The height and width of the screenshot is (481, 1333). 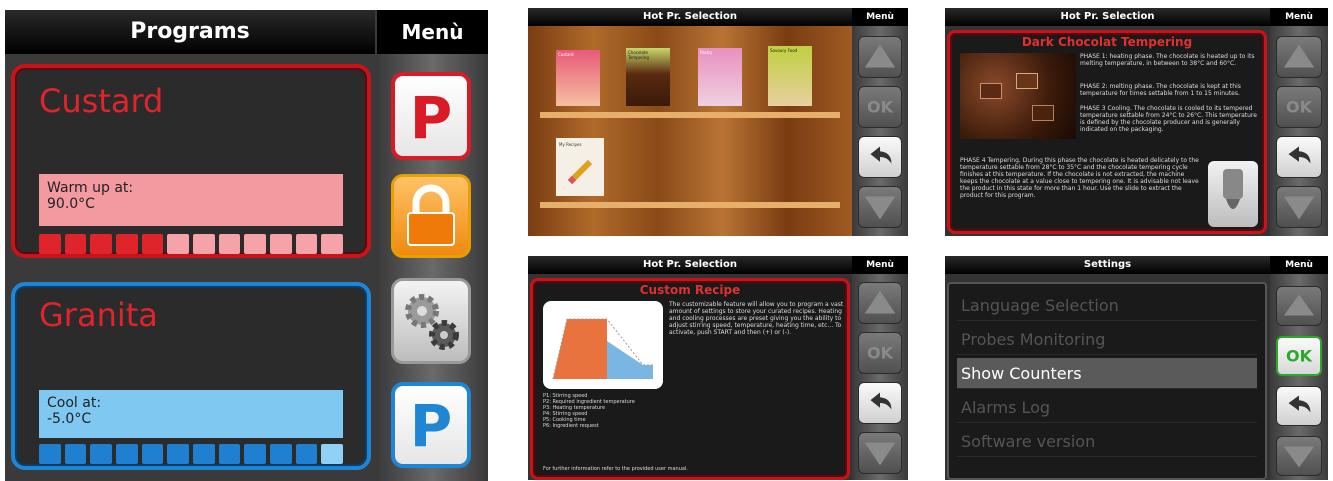 I want to click on status-box: Warm up at: 90.0°C, so click(x=191, y=200).